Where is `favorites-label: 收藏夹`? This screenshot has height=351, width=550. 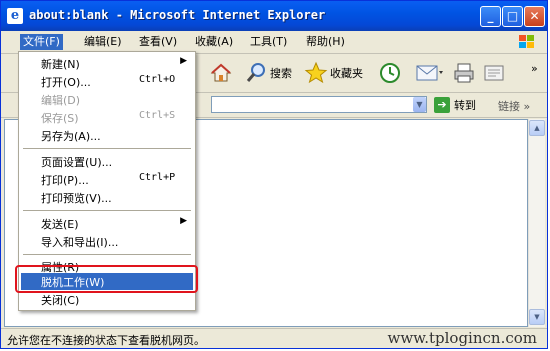
favorites-label: 收藏夹 is located at coordinates (346, 73).